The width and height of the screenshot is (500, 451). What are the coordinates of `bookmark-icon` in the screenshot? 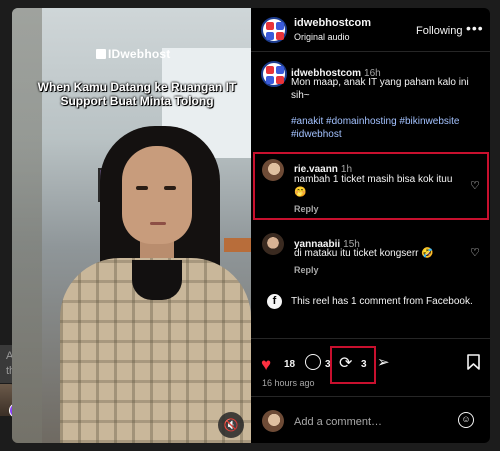 It's located at (473, 363).